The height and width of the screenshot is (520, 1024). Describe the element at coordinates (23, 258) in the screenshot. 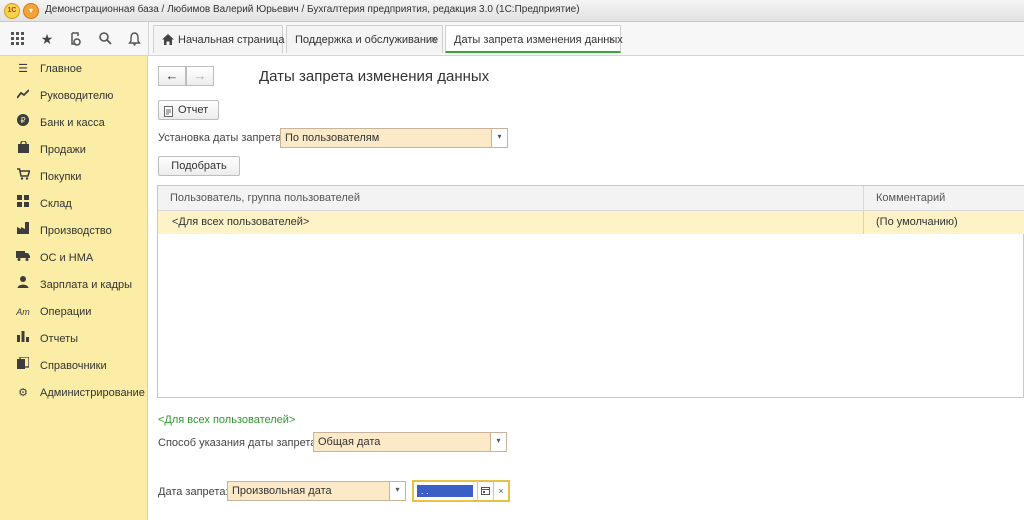

I see `truck-icon` at that location.